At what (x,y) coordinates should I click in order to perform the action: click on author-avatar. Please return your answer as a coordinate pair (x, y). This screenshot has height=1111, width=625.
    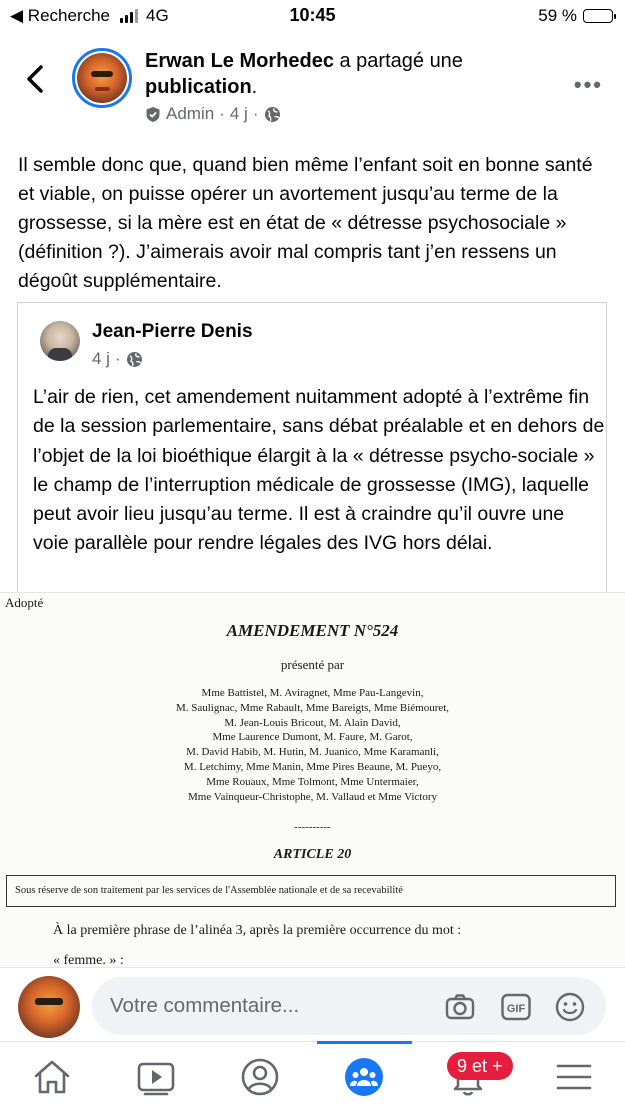
    Looking at the image, I should click on (102, 78).